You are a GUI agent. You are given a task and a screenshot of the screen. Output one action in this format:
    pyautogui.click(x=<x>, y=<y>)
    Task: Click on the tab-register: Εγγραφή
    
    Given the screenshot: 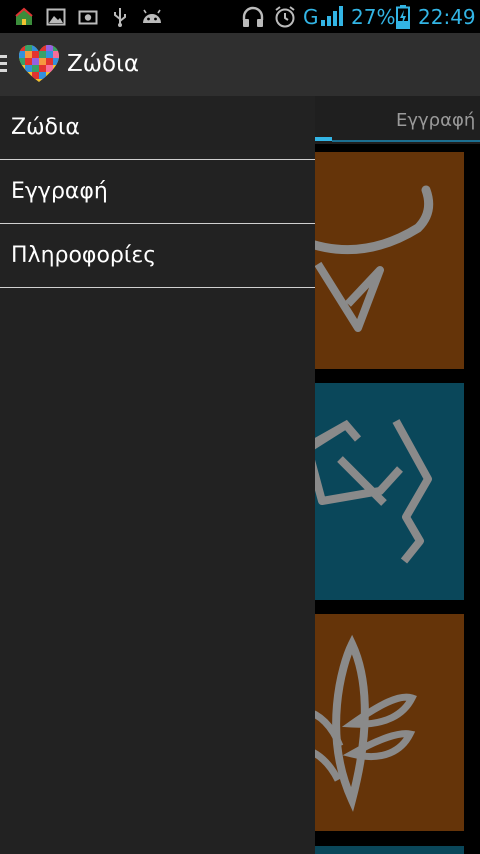 What is the action you would take?
    pyautogui.click(x=435, y=121)
    